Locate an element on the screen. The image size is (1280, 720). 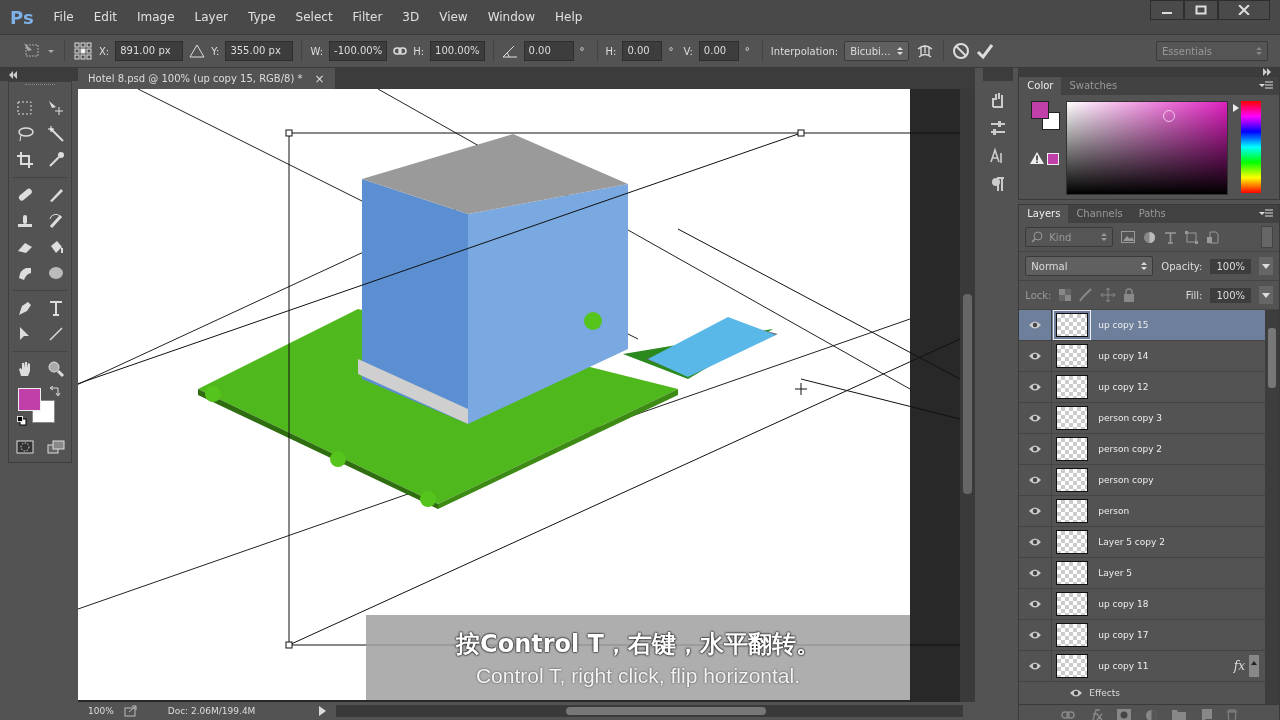
layer-row: Layer 5 copy 2 is located at coordinates (1142, 542).